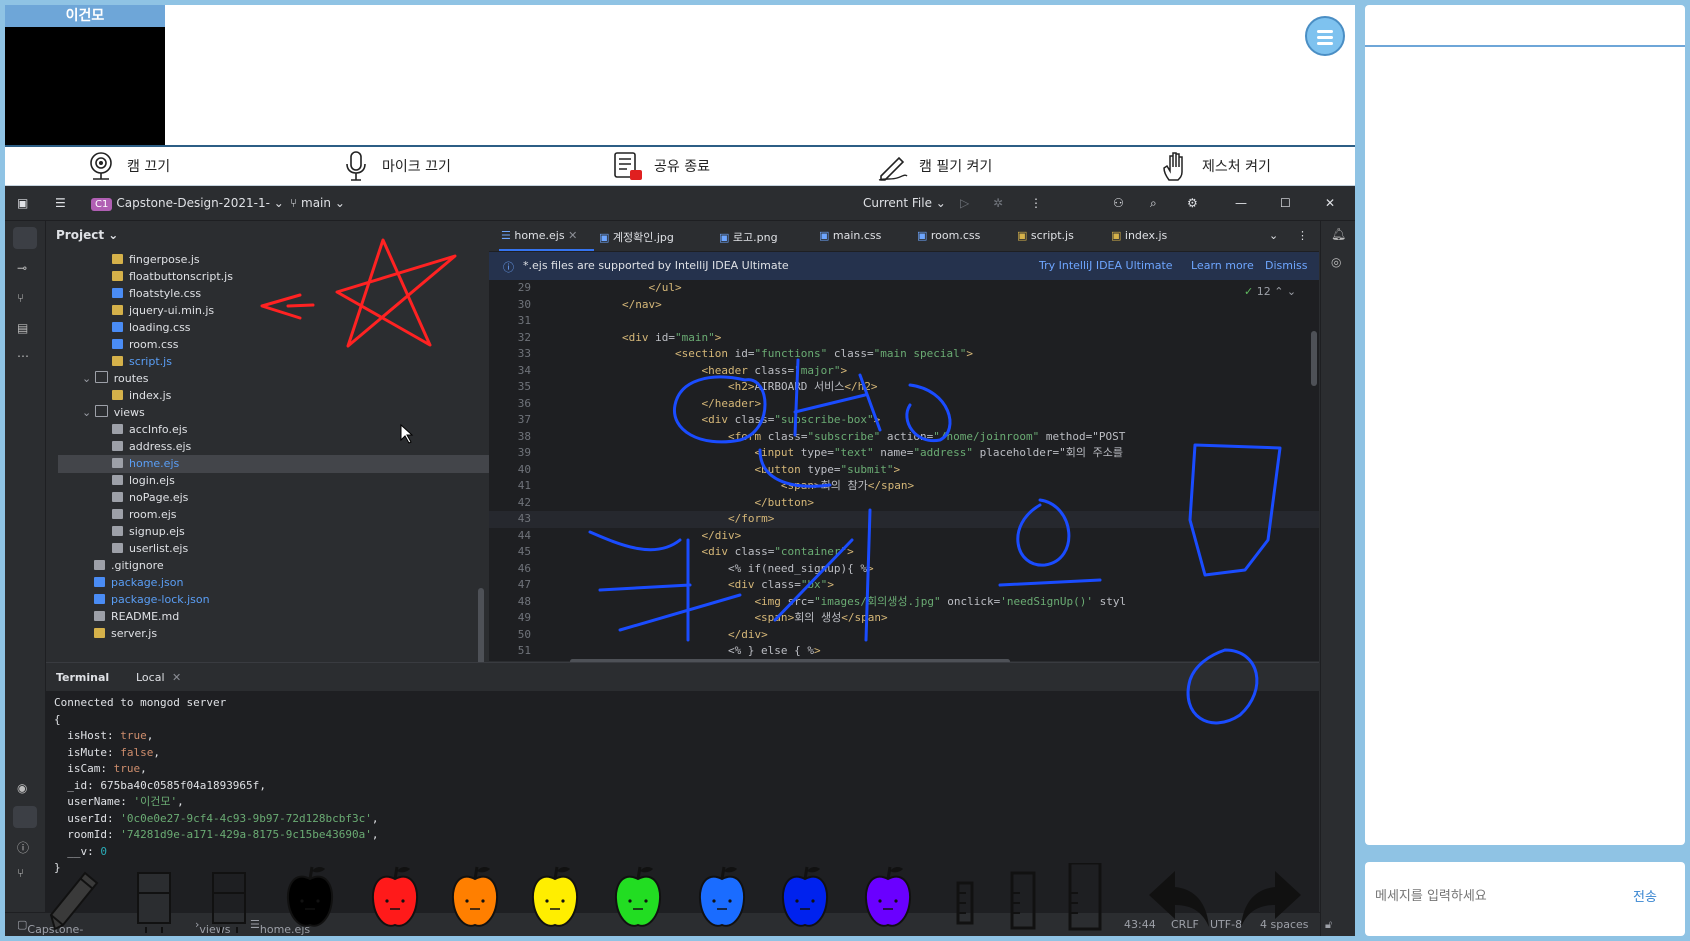 The height and width of the screenshot is (941, 1690). Describe the element at coordinates (280, 464) in the screenshot. I see `file-tree-item: home.ejs` at that location.